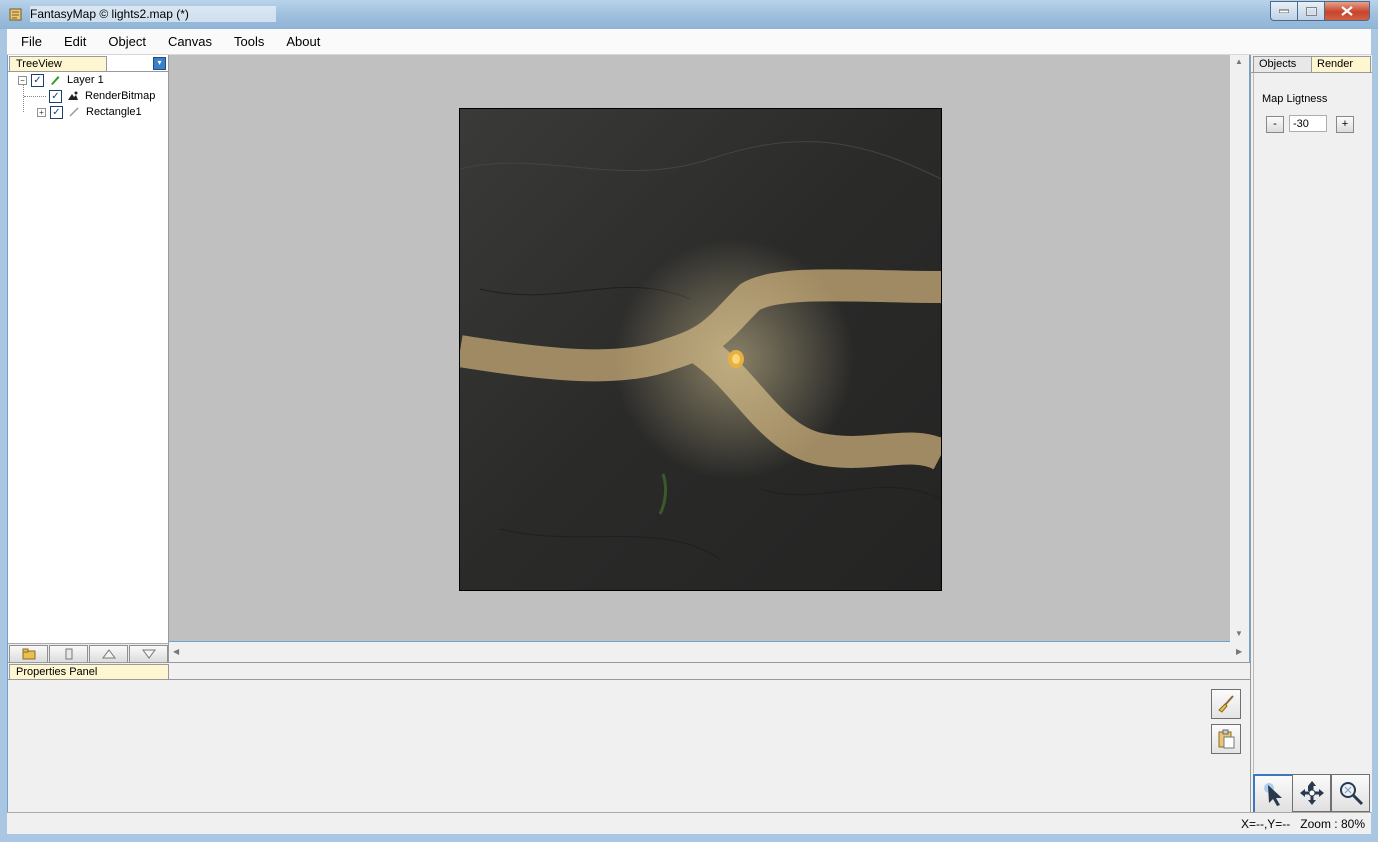 This screenshot has width=1378, height=842. I want to click on clipboard-icon, so click(1226, 739).